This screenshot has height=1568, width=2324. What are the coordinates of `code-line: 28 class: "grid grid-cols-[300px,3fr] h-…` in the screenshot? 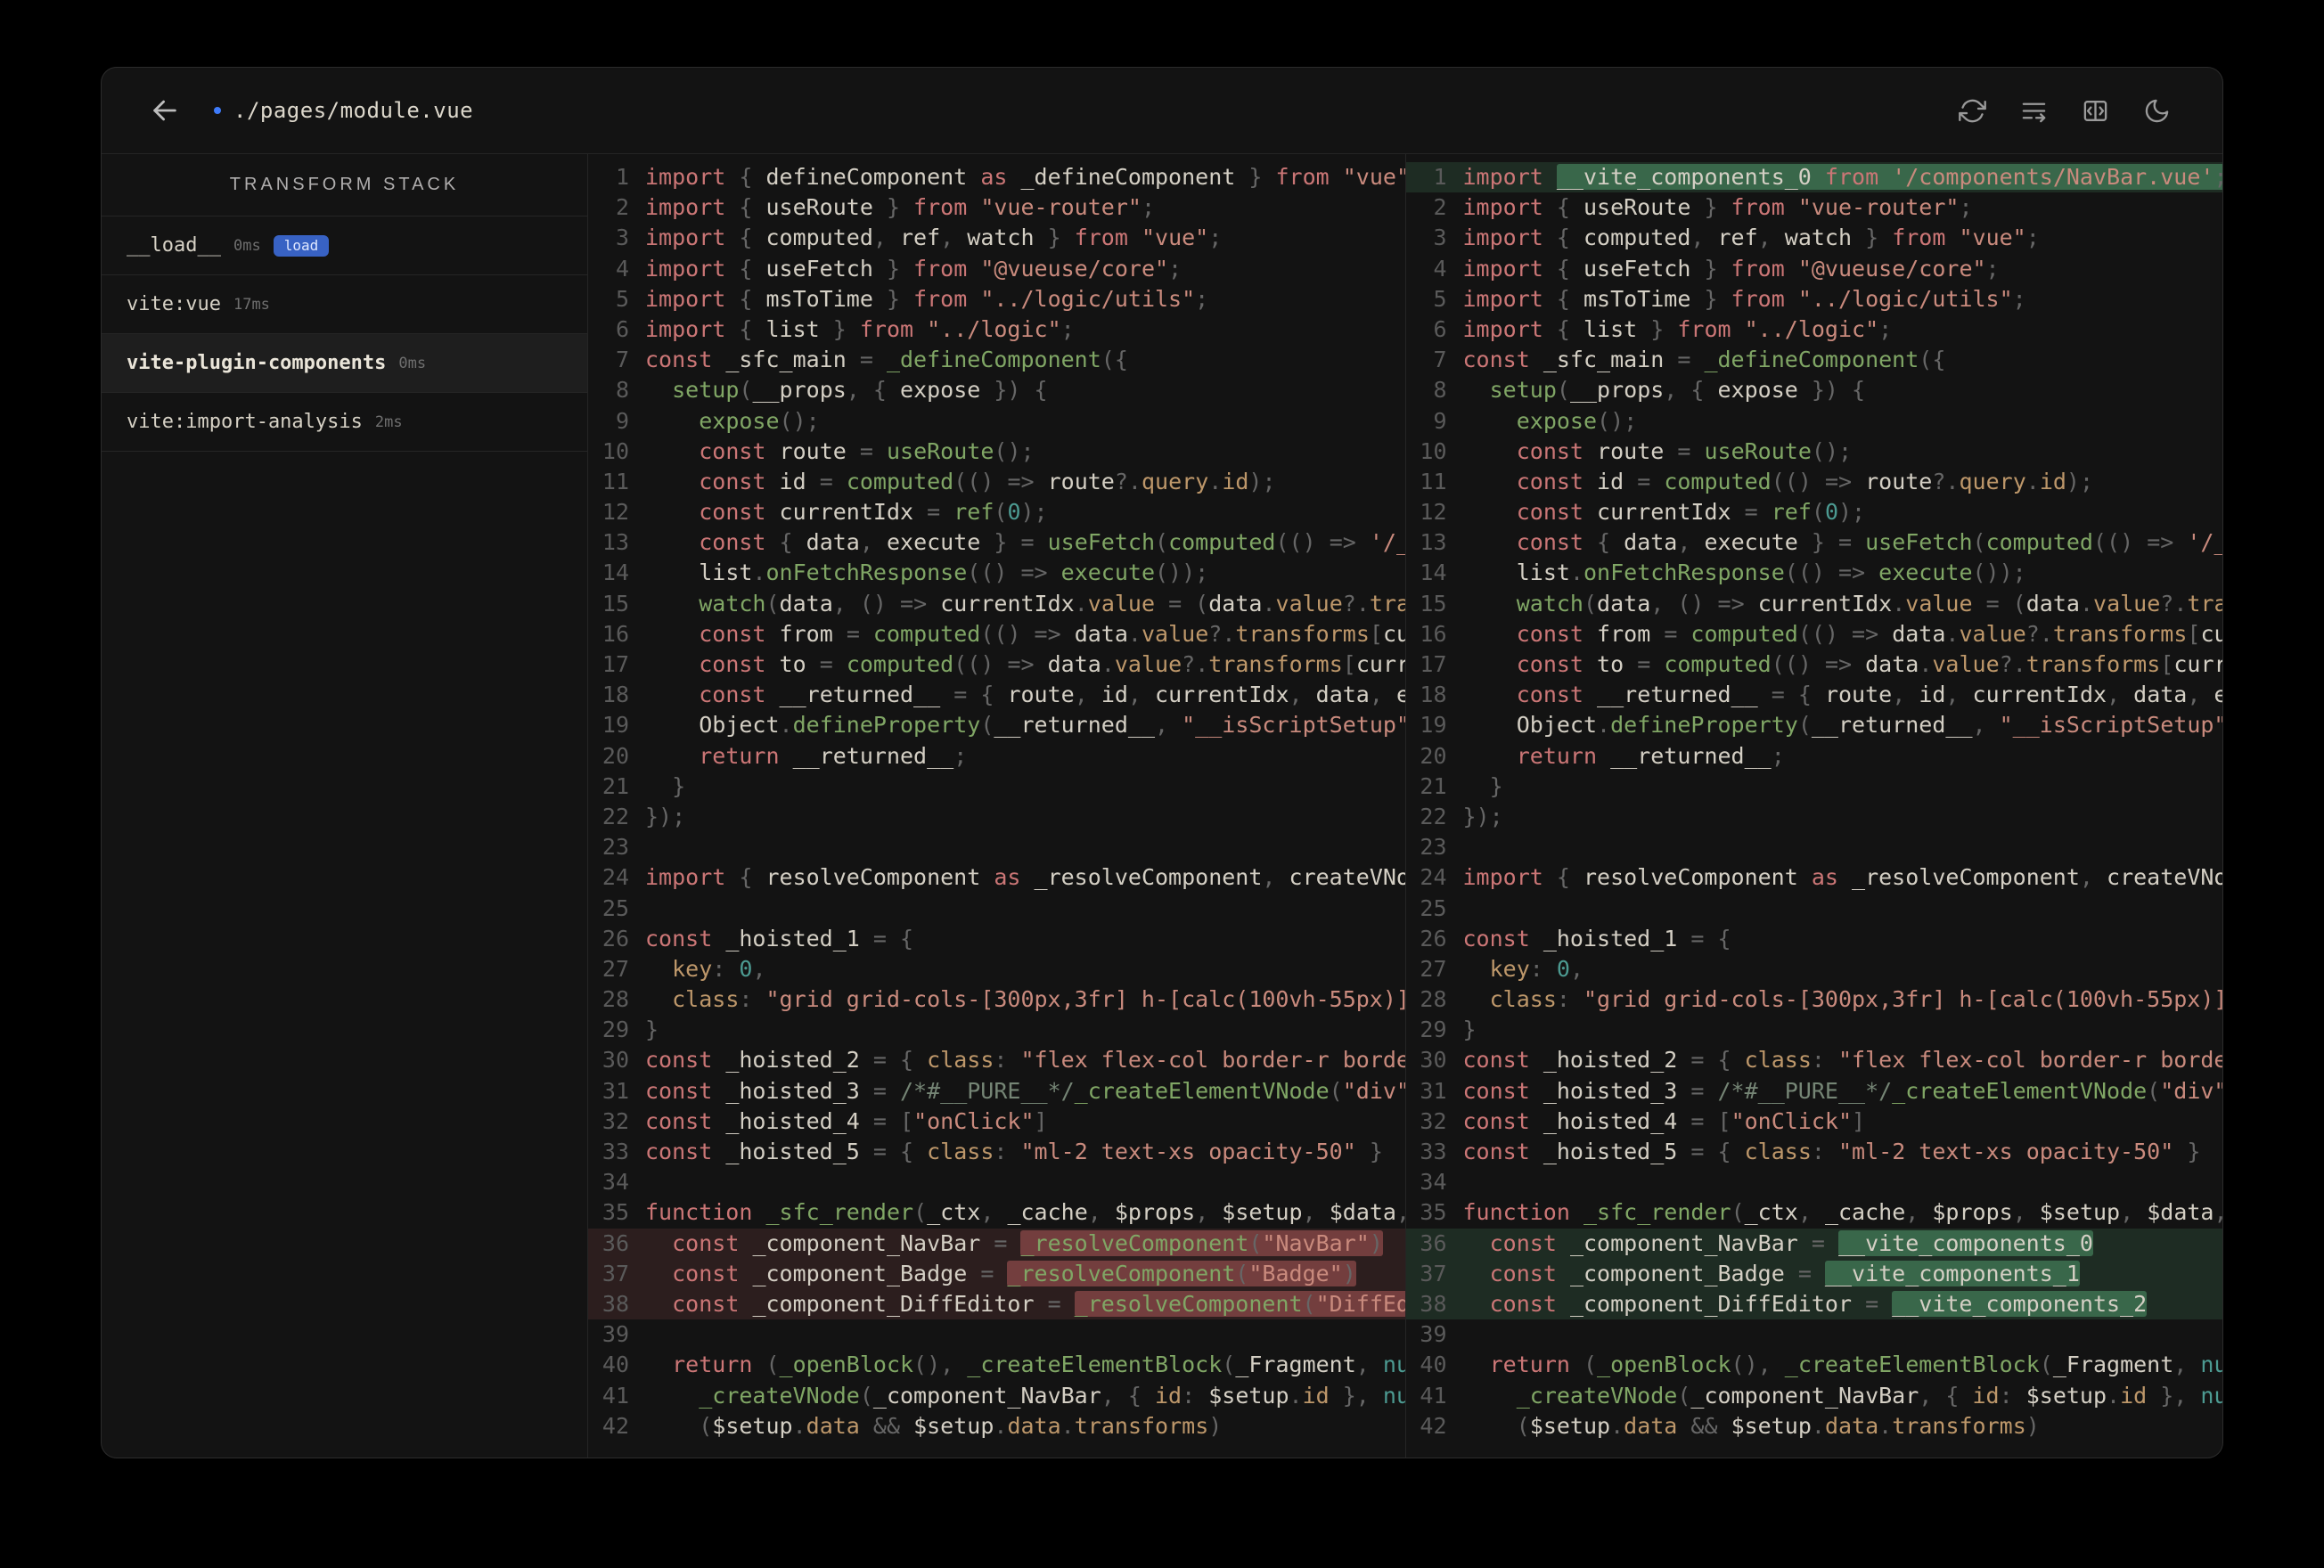 It's located at (1814, 999).